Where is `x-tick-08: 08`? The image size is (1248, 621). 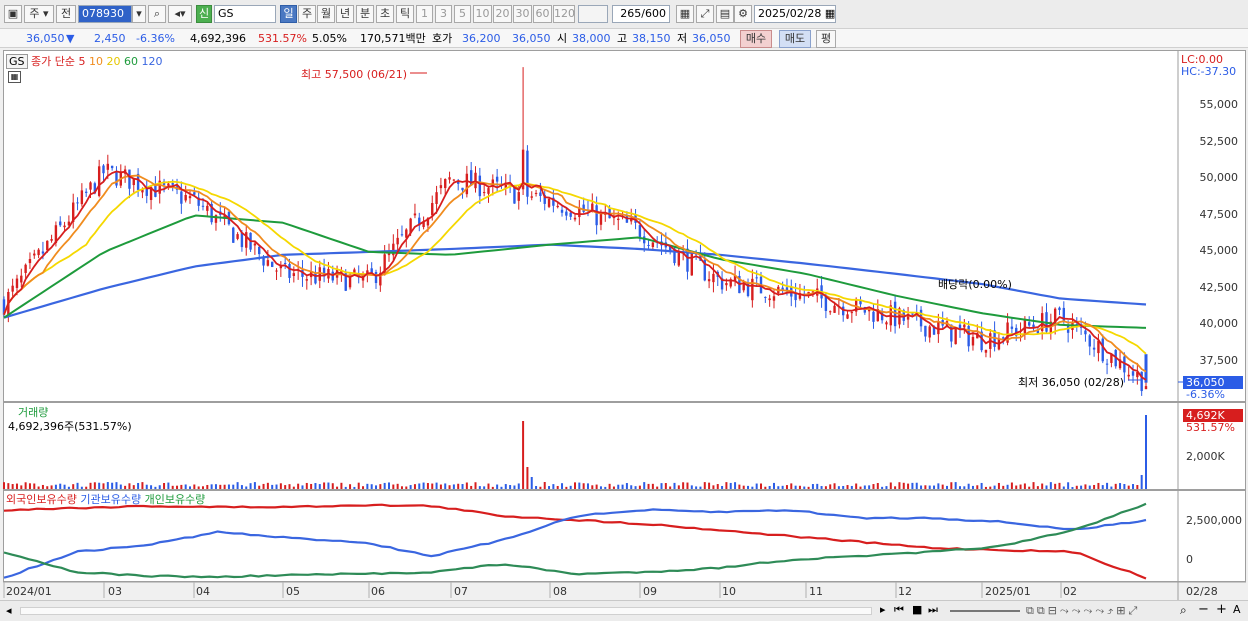
x-tick-08: 08 is located at coordinates (560, 591).